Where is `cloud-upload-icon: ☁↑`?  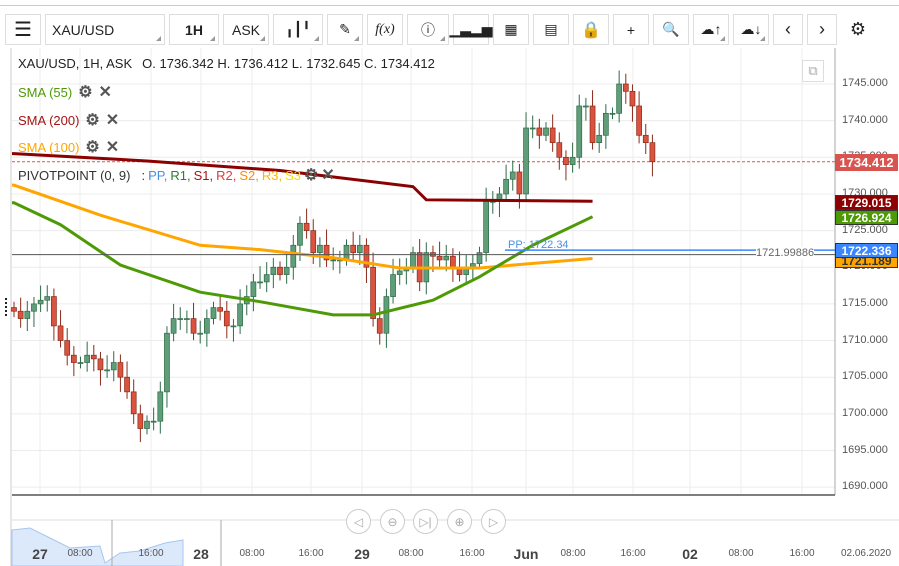
cloud-upload-icon: ☁↑ is located at coordinates (711, 29).